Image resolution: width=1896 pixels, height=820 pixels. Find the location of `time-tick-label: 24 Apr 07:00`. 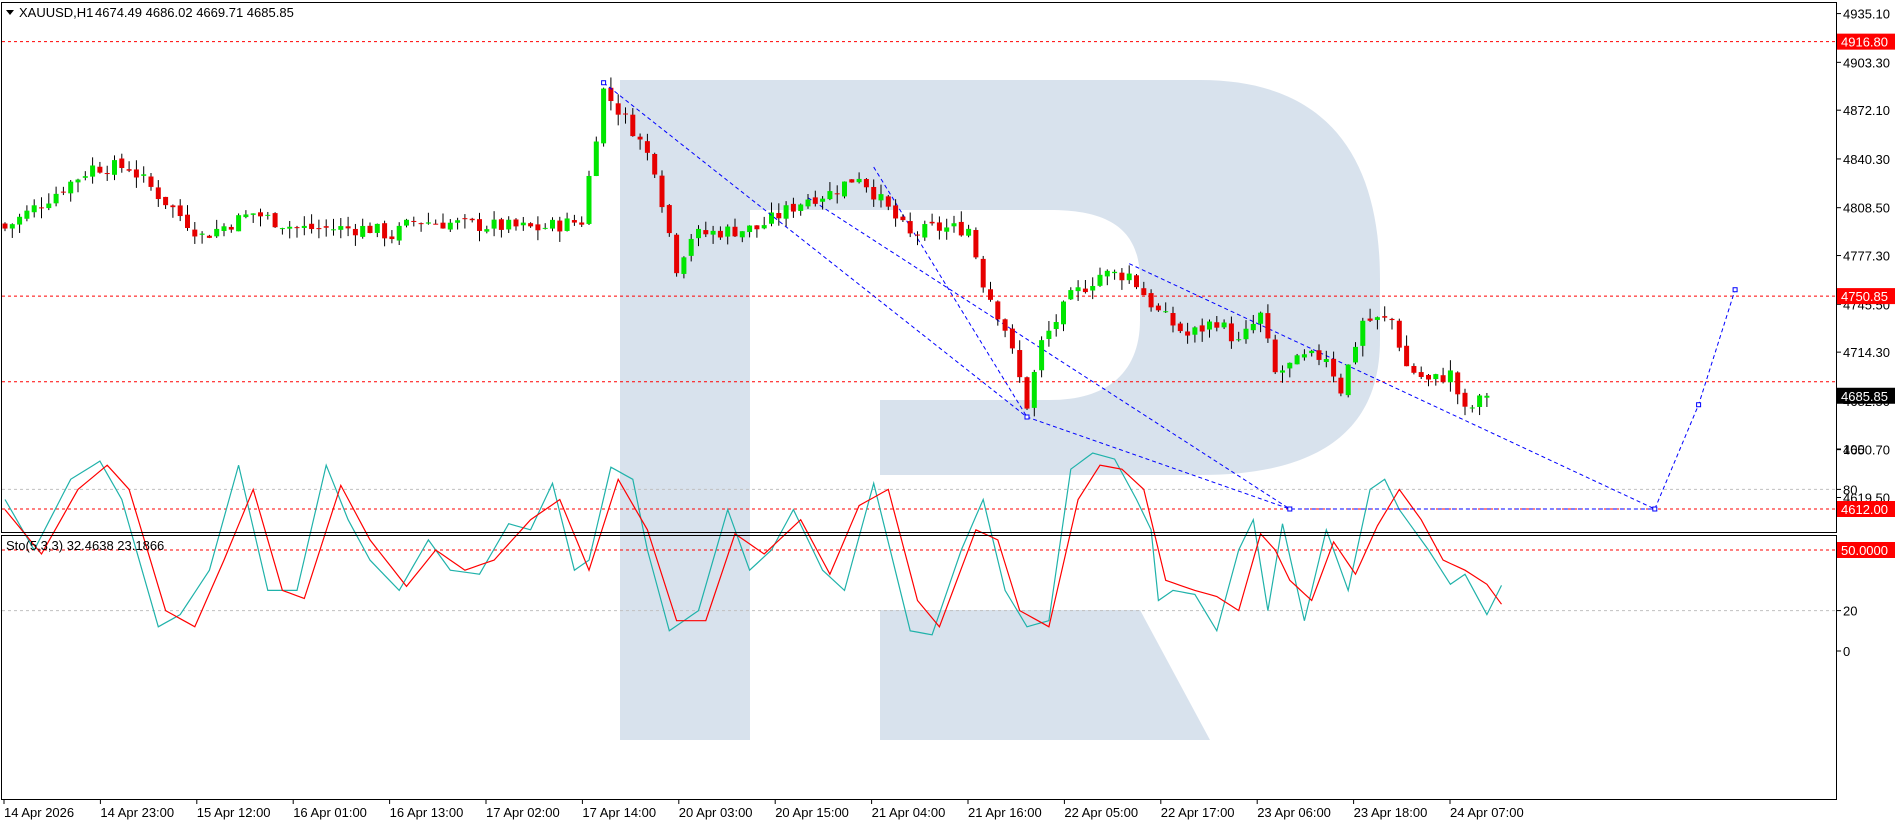

time-tick-label: 24 Apr 07:00 is located at coordinates (1487, 812).